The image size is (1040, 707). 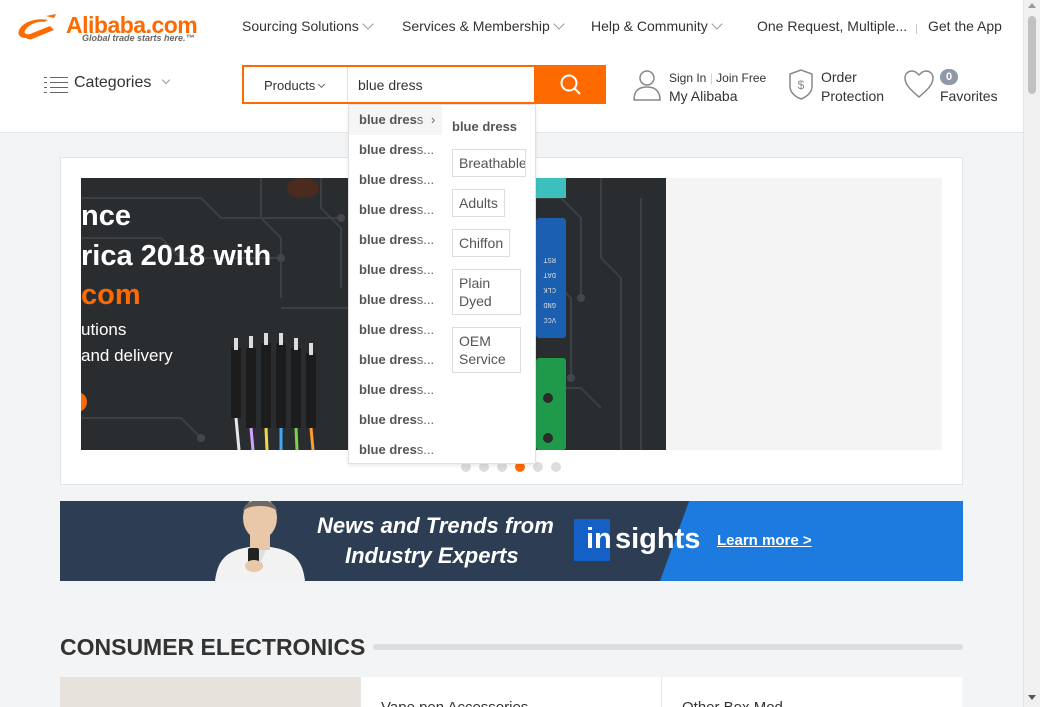 I want to click on logo-tagline: Global trade starts here.™, so click(x=138, y=38).